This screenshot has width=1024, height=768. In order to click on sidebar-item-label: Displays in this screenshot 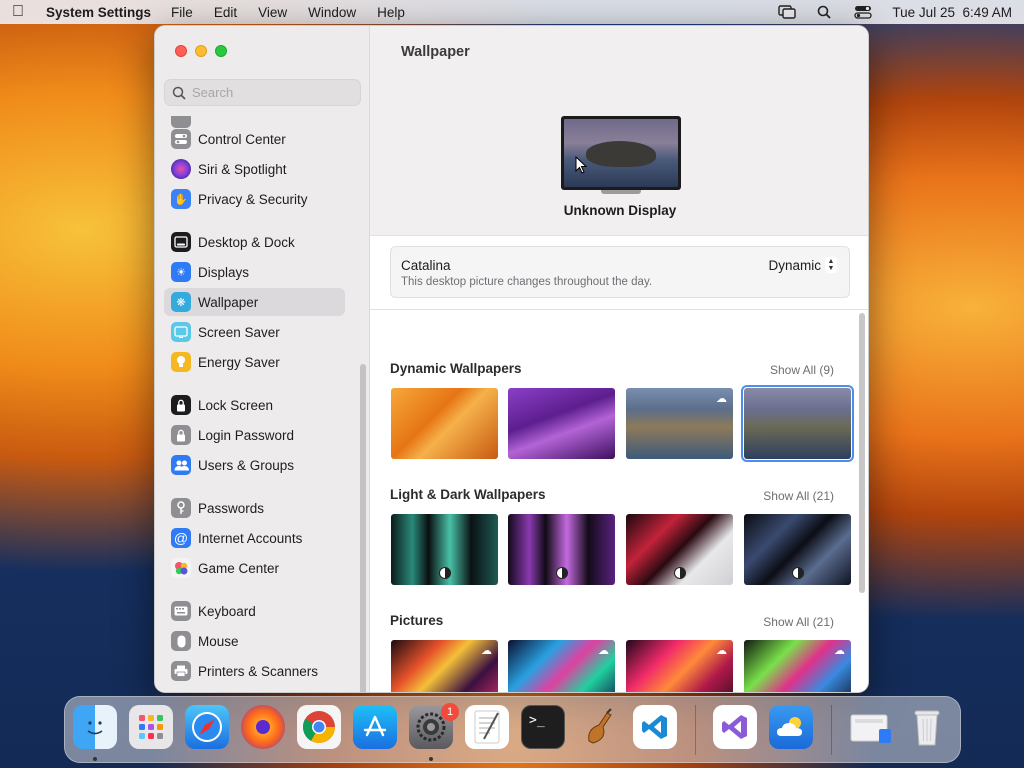, I will do `click(224, 272)`.